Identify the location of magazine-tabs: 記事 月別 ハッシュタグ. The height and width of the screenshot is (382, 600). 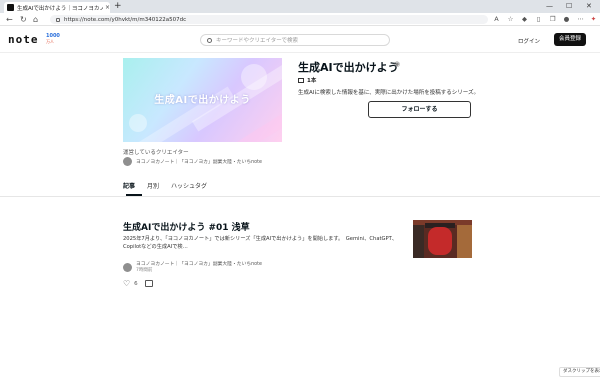
(171, 185).